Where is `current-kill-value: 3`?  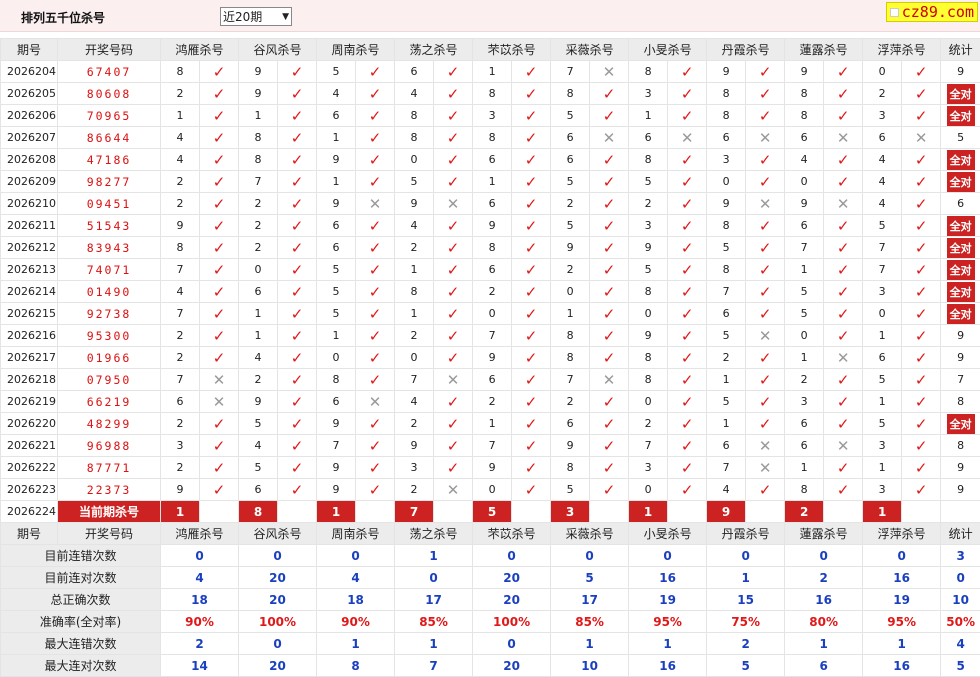 current-kill-value: 3 is located at coordinates (570, 512).